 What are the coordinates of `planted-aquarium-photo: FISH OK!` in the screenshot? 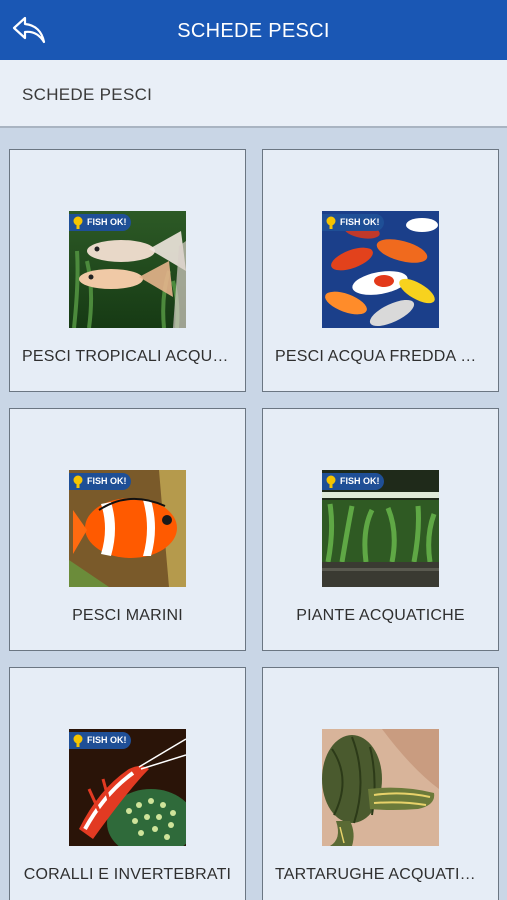 It's located at (380, 528).